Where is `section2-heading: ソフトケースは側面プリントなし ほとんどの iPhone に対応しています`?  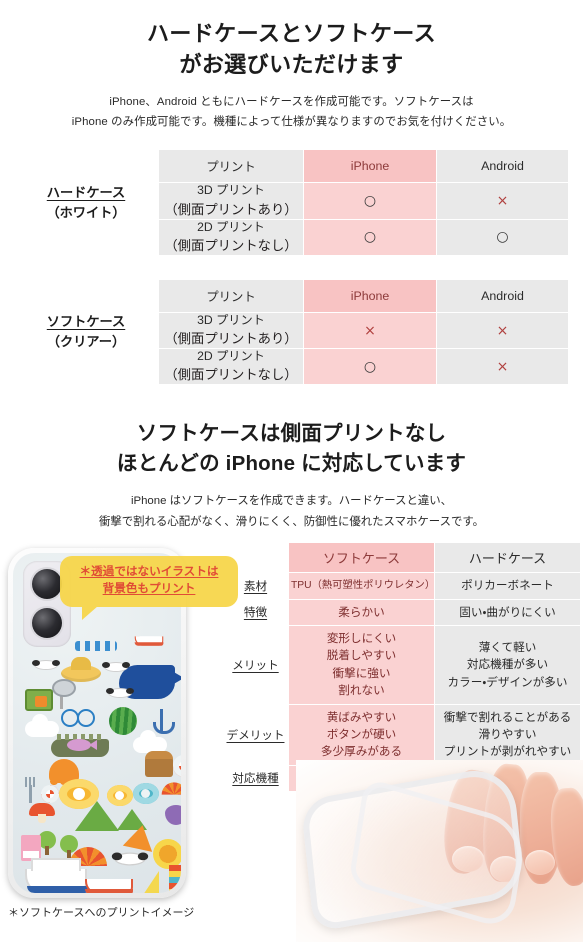
section2-heading: ソフトケースは側面プリントなし ほとんどの iPhone に対応しています is located at coordinates (291, 449).